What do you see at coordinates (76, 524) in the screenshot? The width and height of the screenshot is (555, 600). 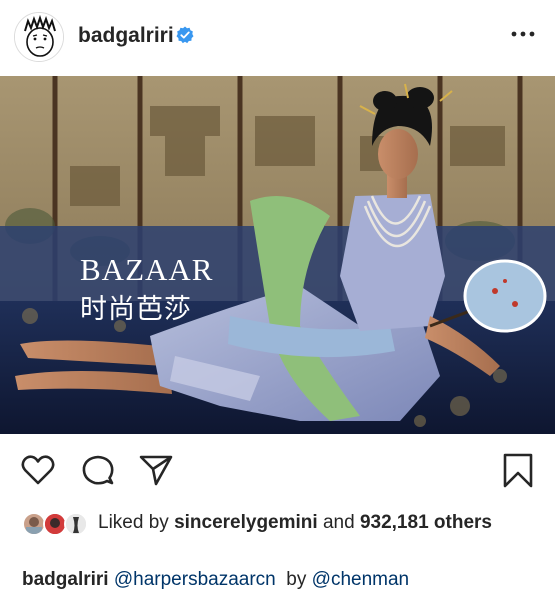 I see `liker-avatar` at bounding box center [76, 524].